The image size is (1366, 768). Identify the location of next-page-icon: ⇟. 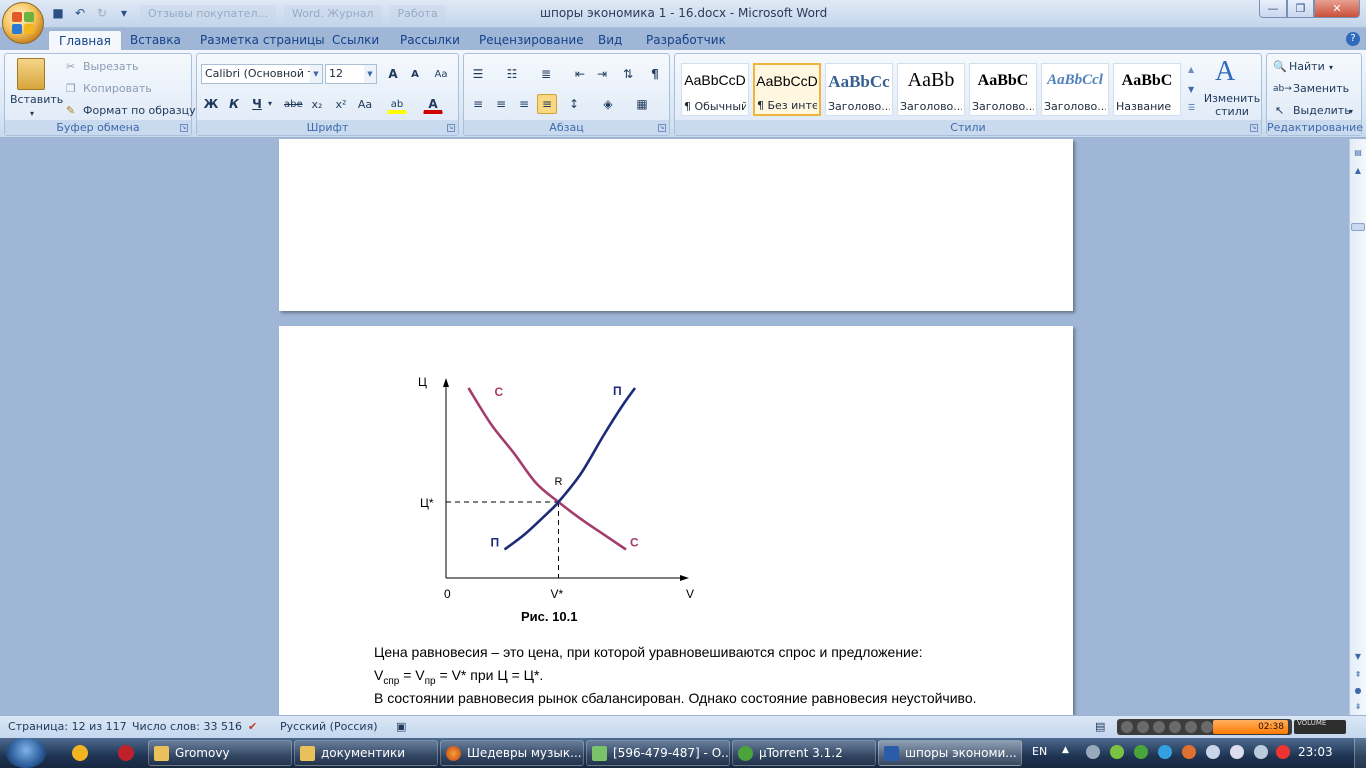
(1358, 707).